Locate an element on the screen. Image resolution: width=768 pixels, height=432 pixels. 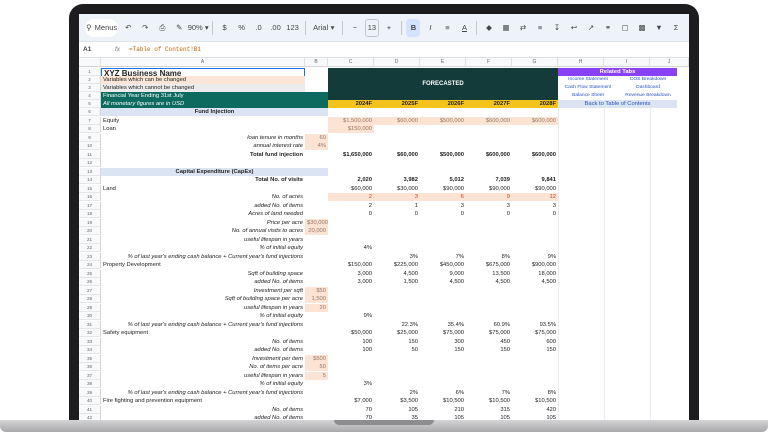
redo-icon: ↷ is located at coordinates (145, 28).